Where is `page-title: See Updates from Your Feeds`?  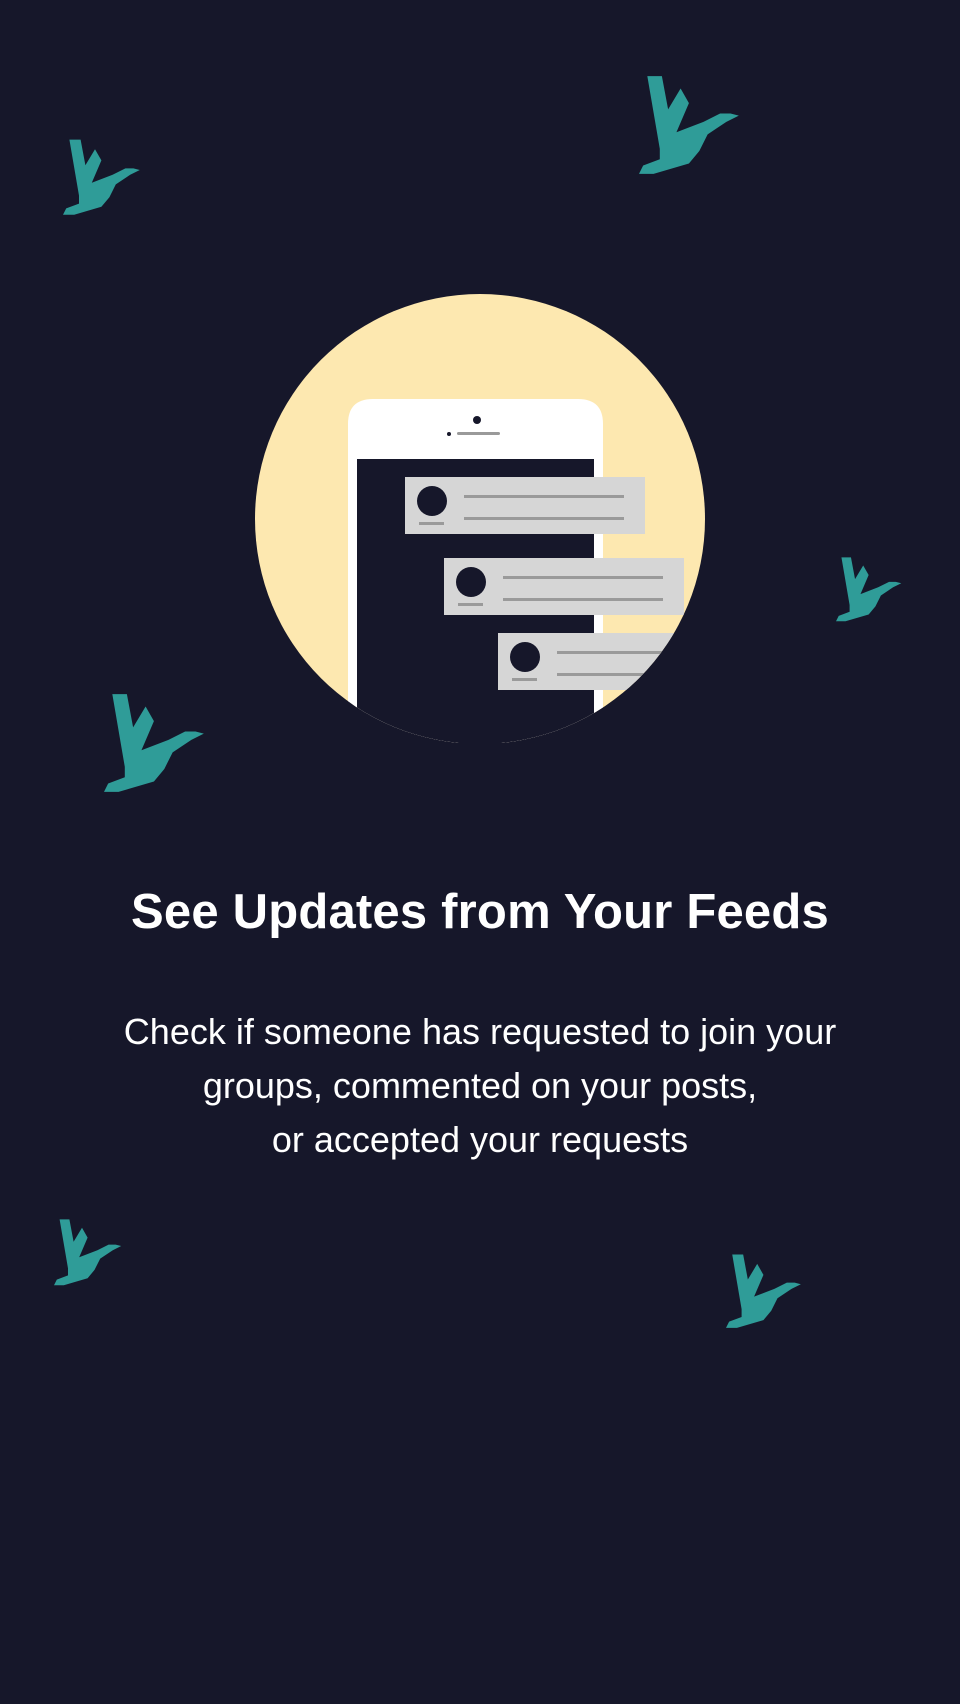
page-title: See Updates from Your Feeds is located at coordinates (480, 912).